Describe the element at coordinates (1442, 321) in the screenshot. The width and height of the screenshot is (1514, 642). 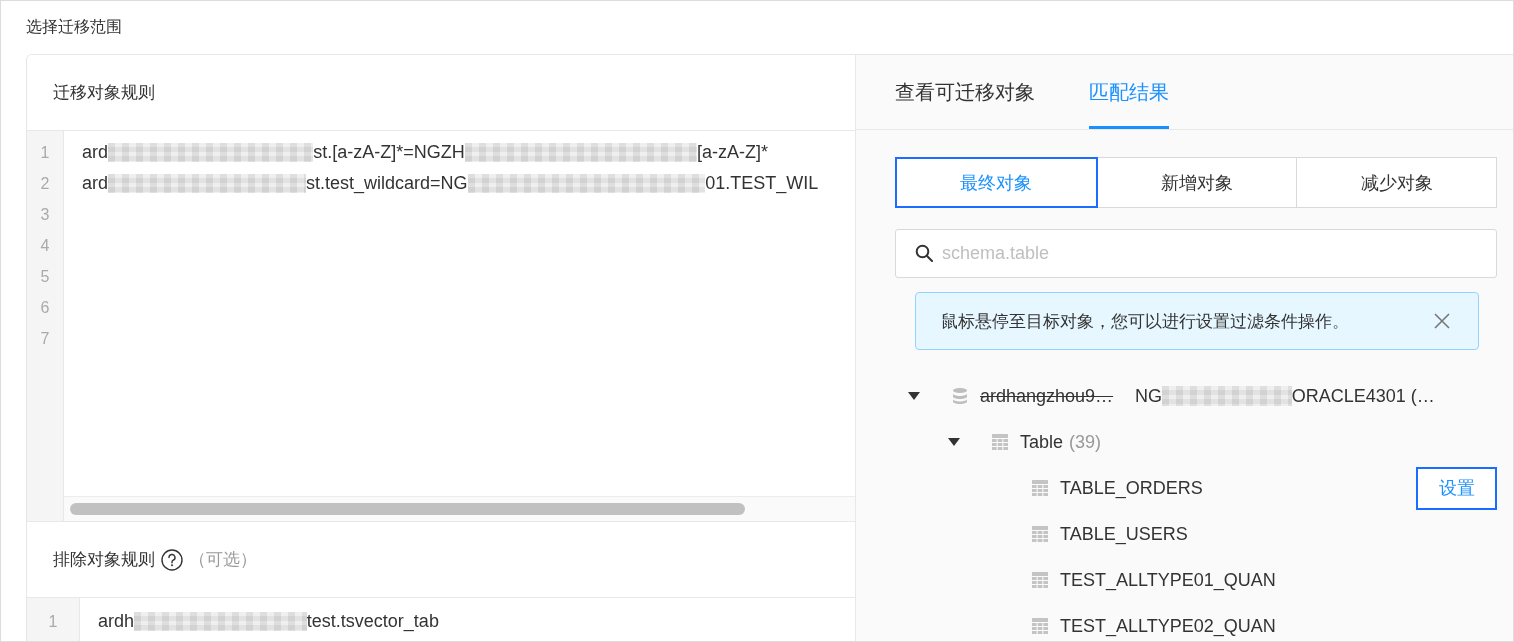
I see `close-icon` at that location.